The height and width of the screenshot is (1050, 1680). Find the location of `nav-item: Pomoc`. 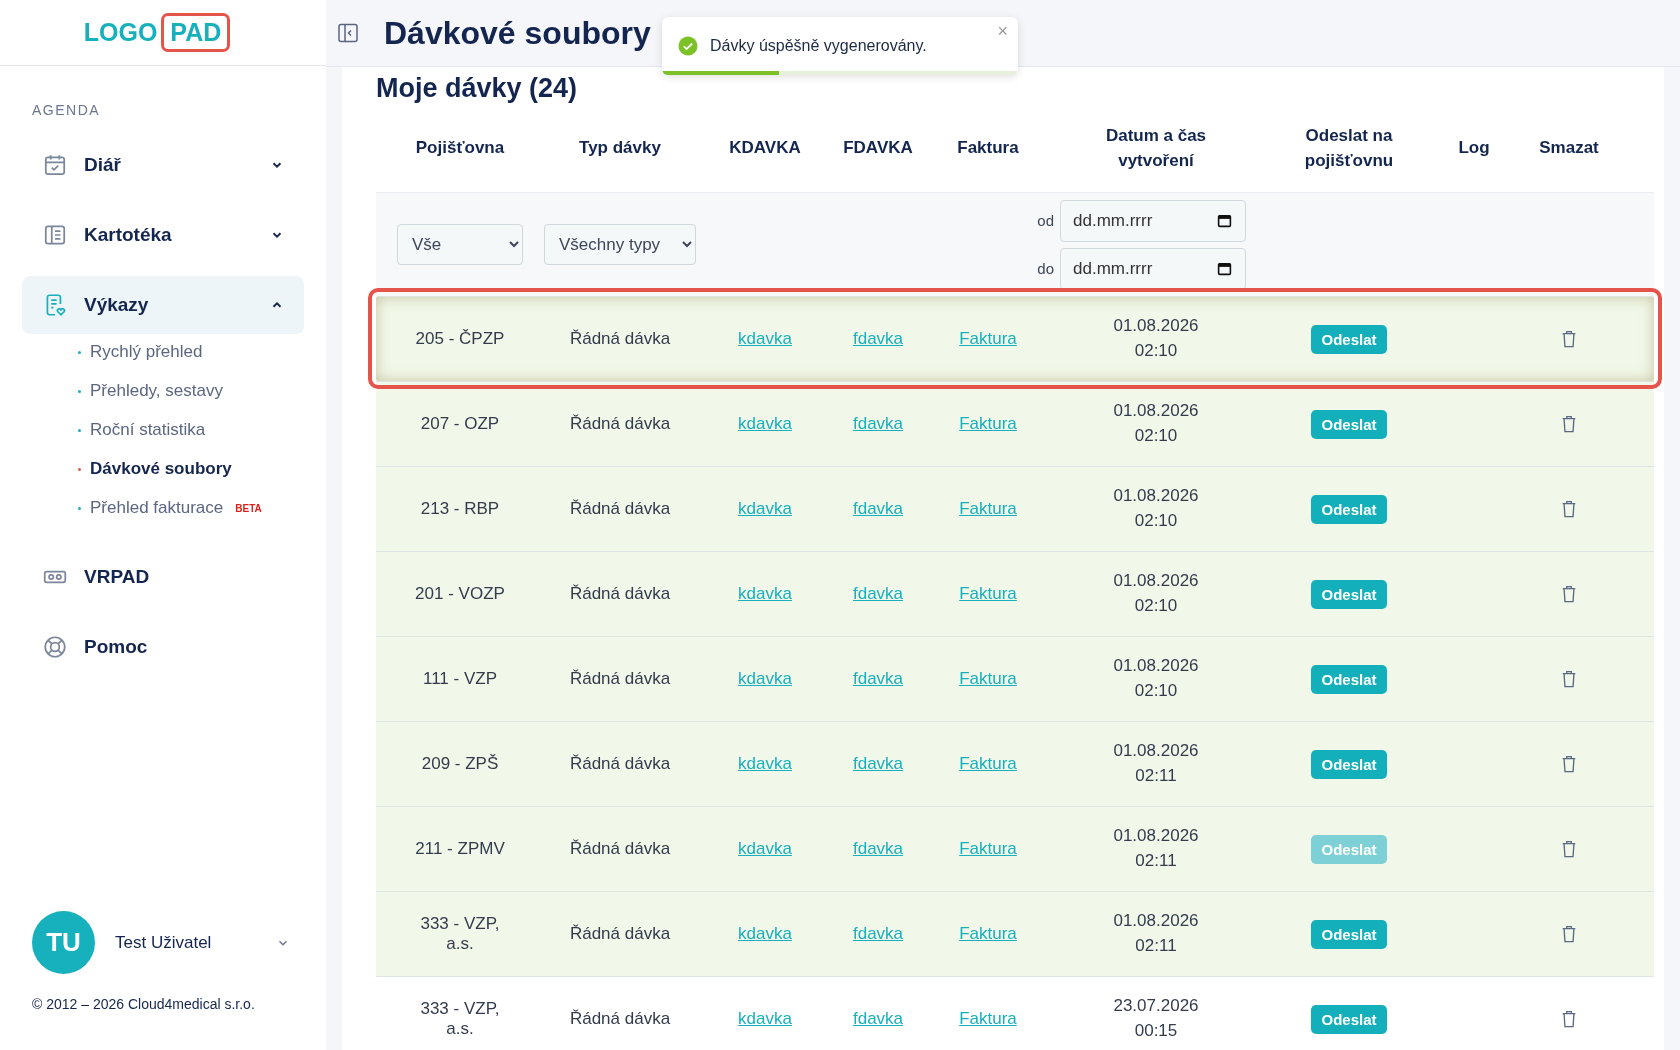

nav-item: Pomoc is located at coordinates (163, 647).